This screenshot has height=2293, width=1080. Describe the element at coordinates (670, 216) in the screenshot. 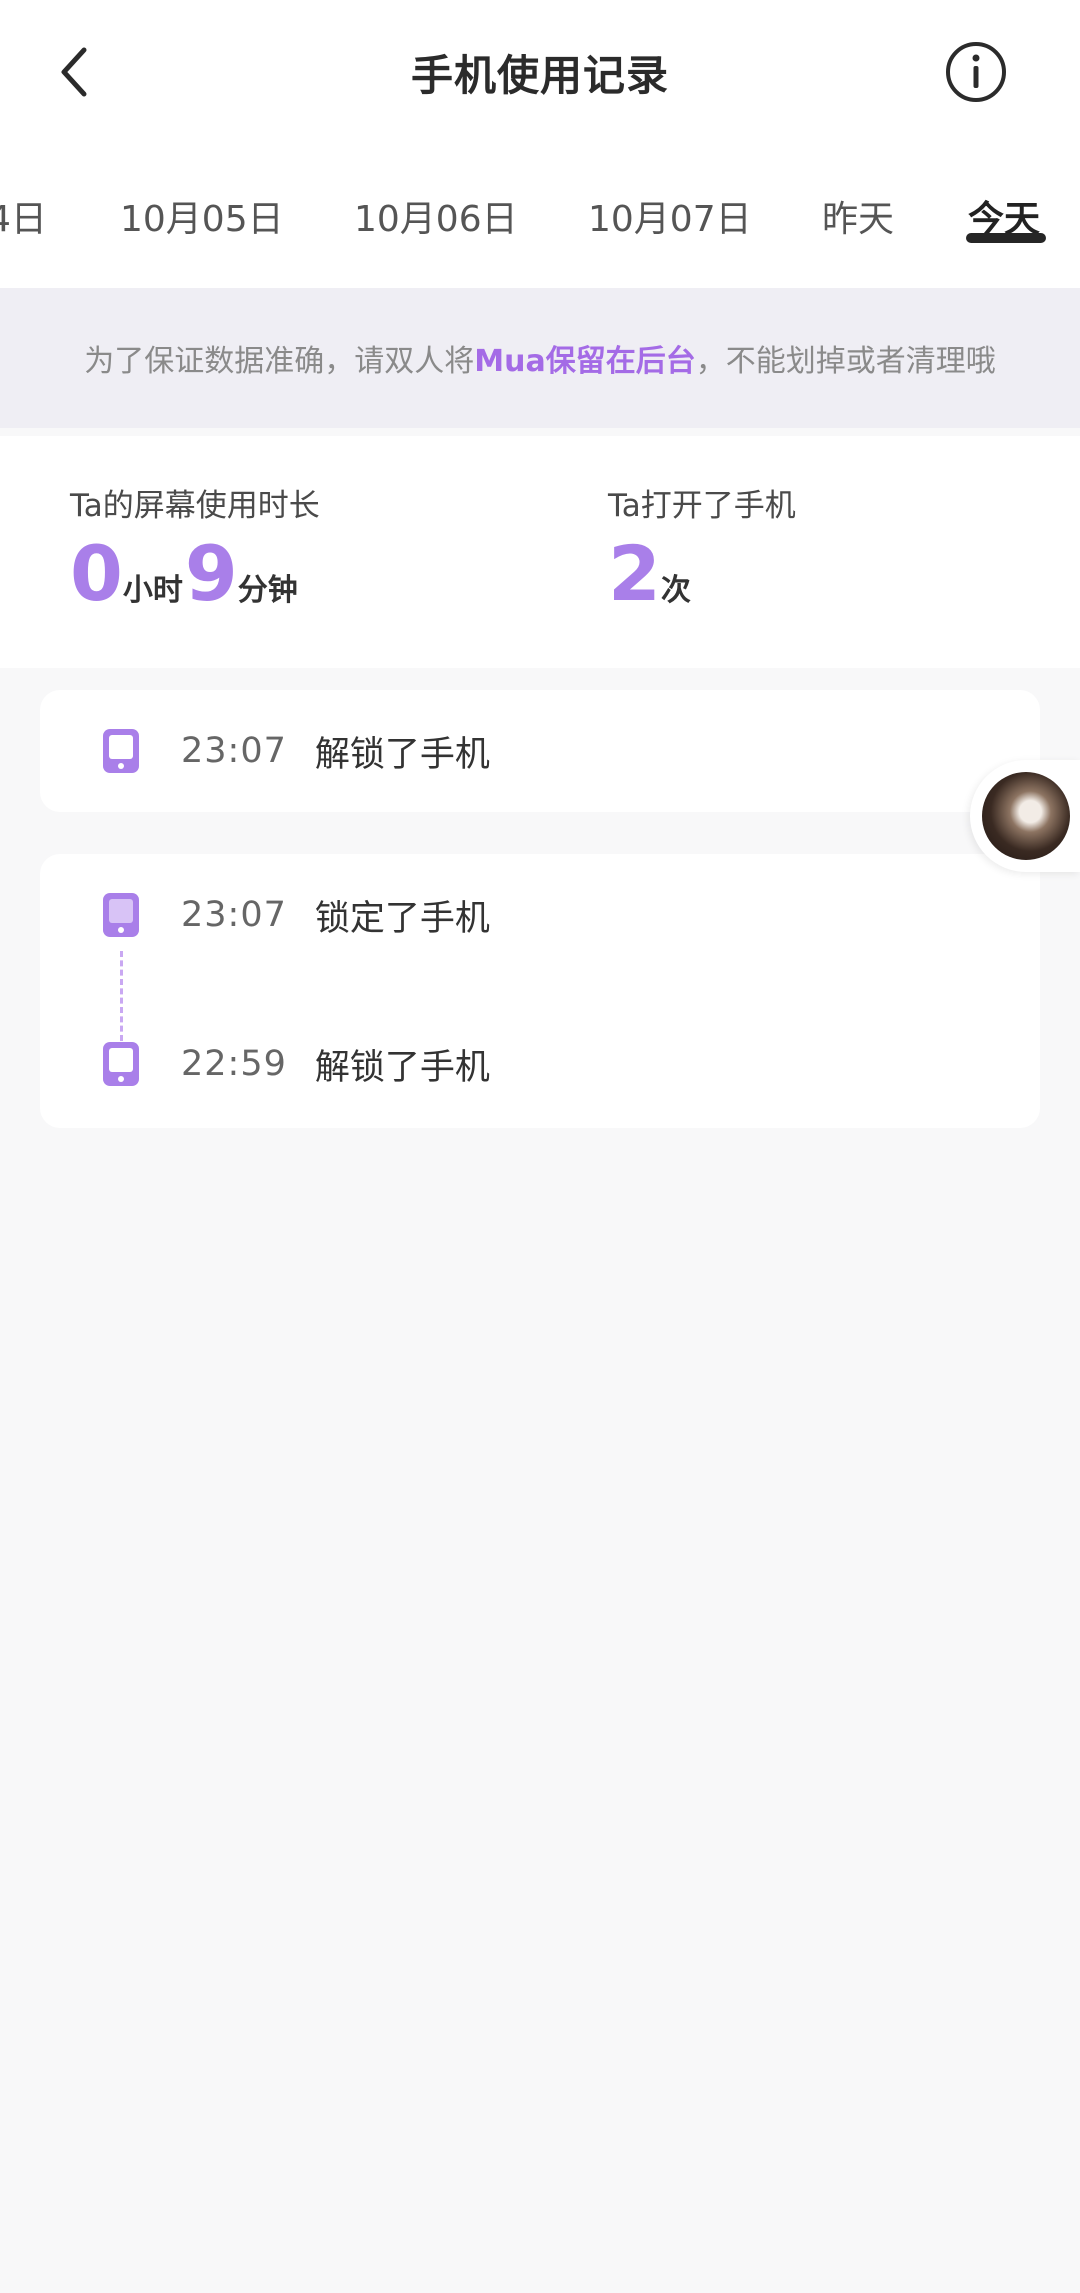

I see `tab-date-1007: 10月07日` at that location.